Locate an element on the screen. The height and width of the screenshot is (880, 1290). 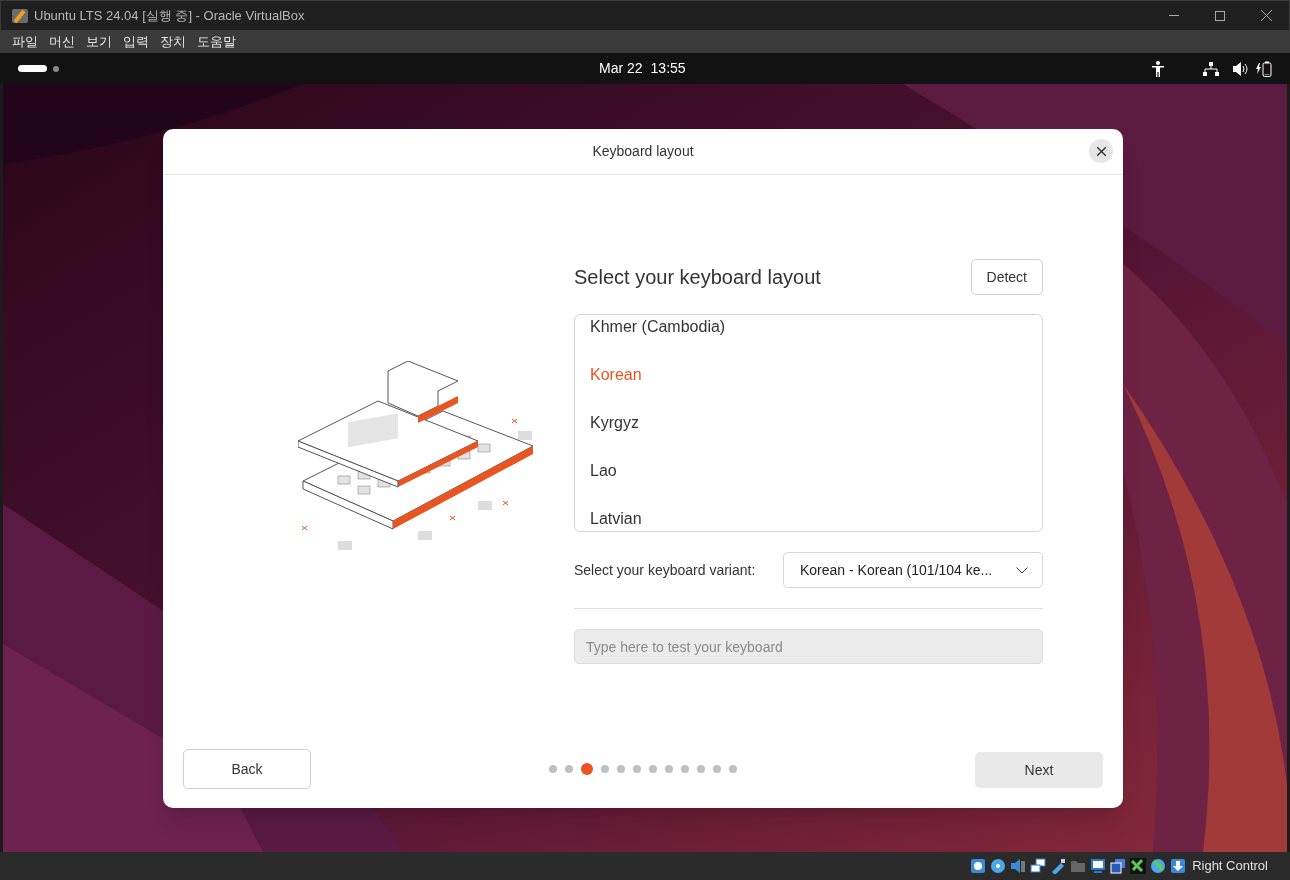
audio-icon is located at coordinates (1018, 866).